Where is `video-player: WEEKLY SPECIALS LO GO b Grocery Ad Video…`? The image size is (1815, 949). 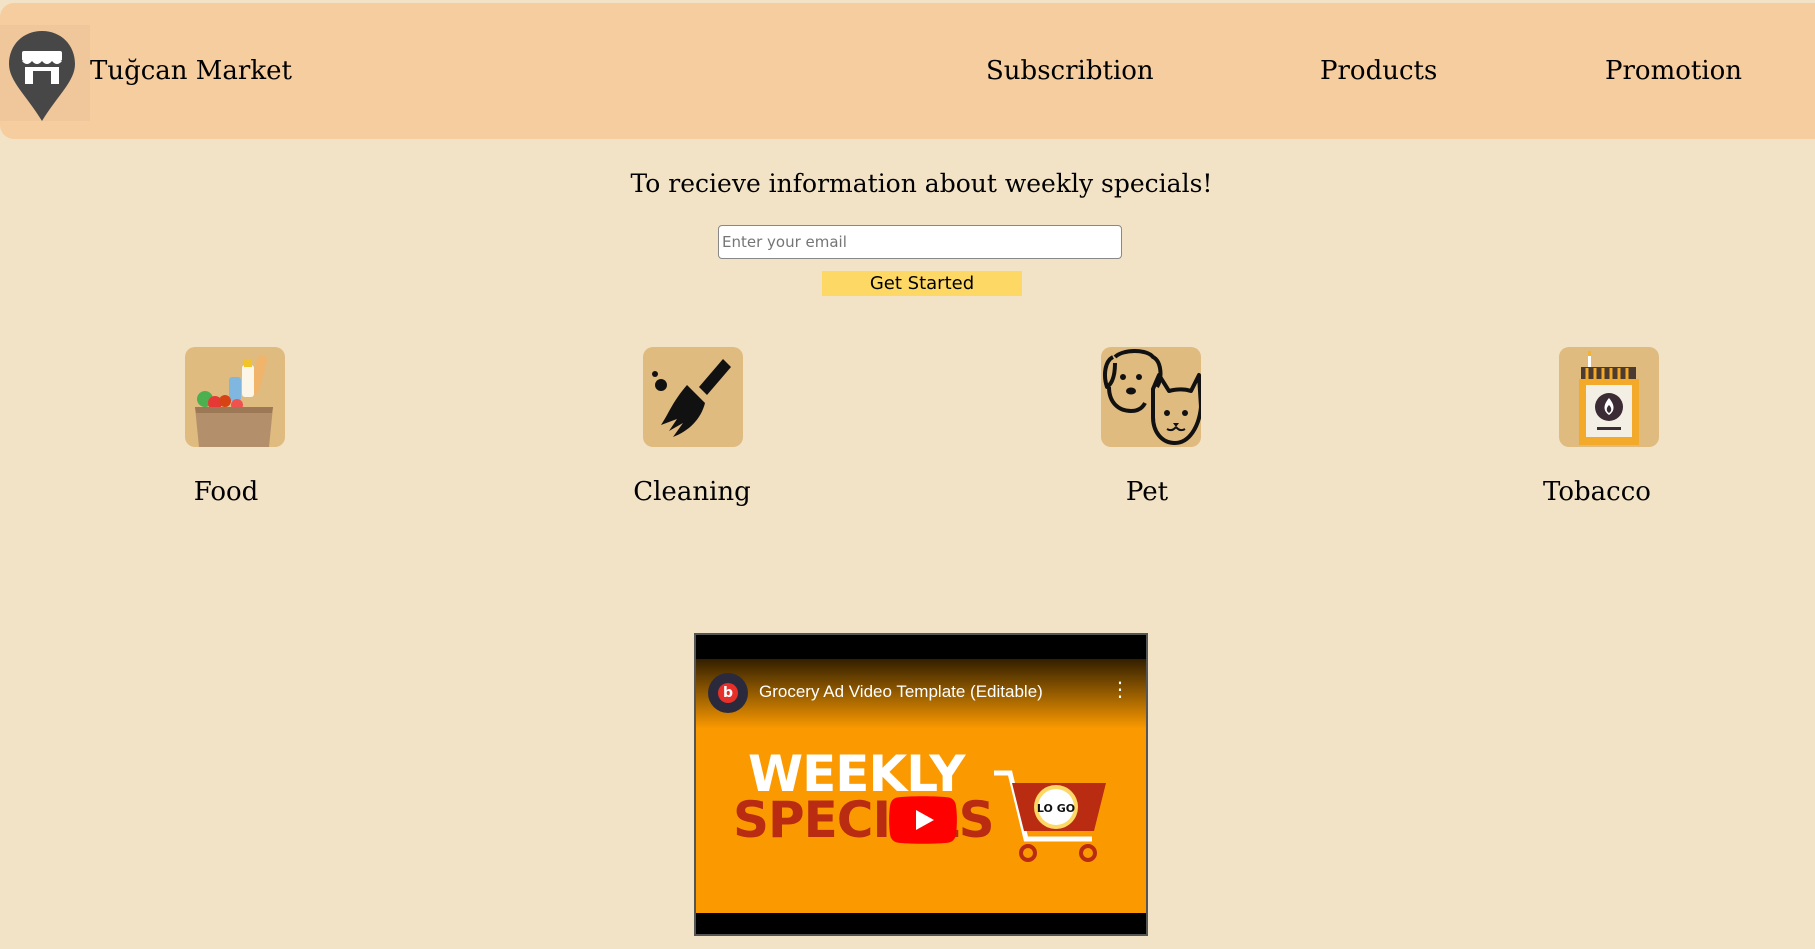
video-player: WEEKLY SPECIALS LO GO b Grocery Ad Video… is located at coordinates (921, 784).